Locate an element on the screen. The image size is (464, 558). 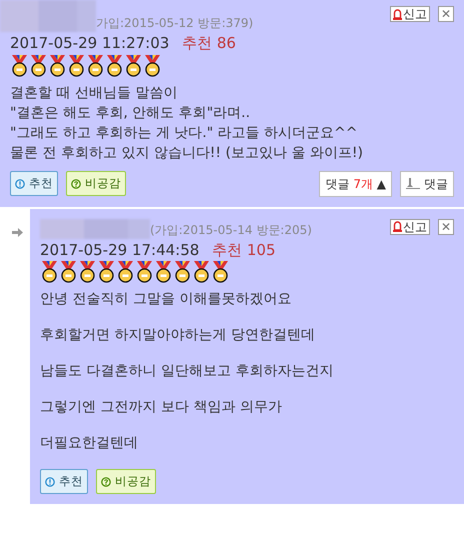
comment-paragraph: 남들도 다결혼하니 일단해보고 후회하자는건지 is located at coordinates (187, 371).